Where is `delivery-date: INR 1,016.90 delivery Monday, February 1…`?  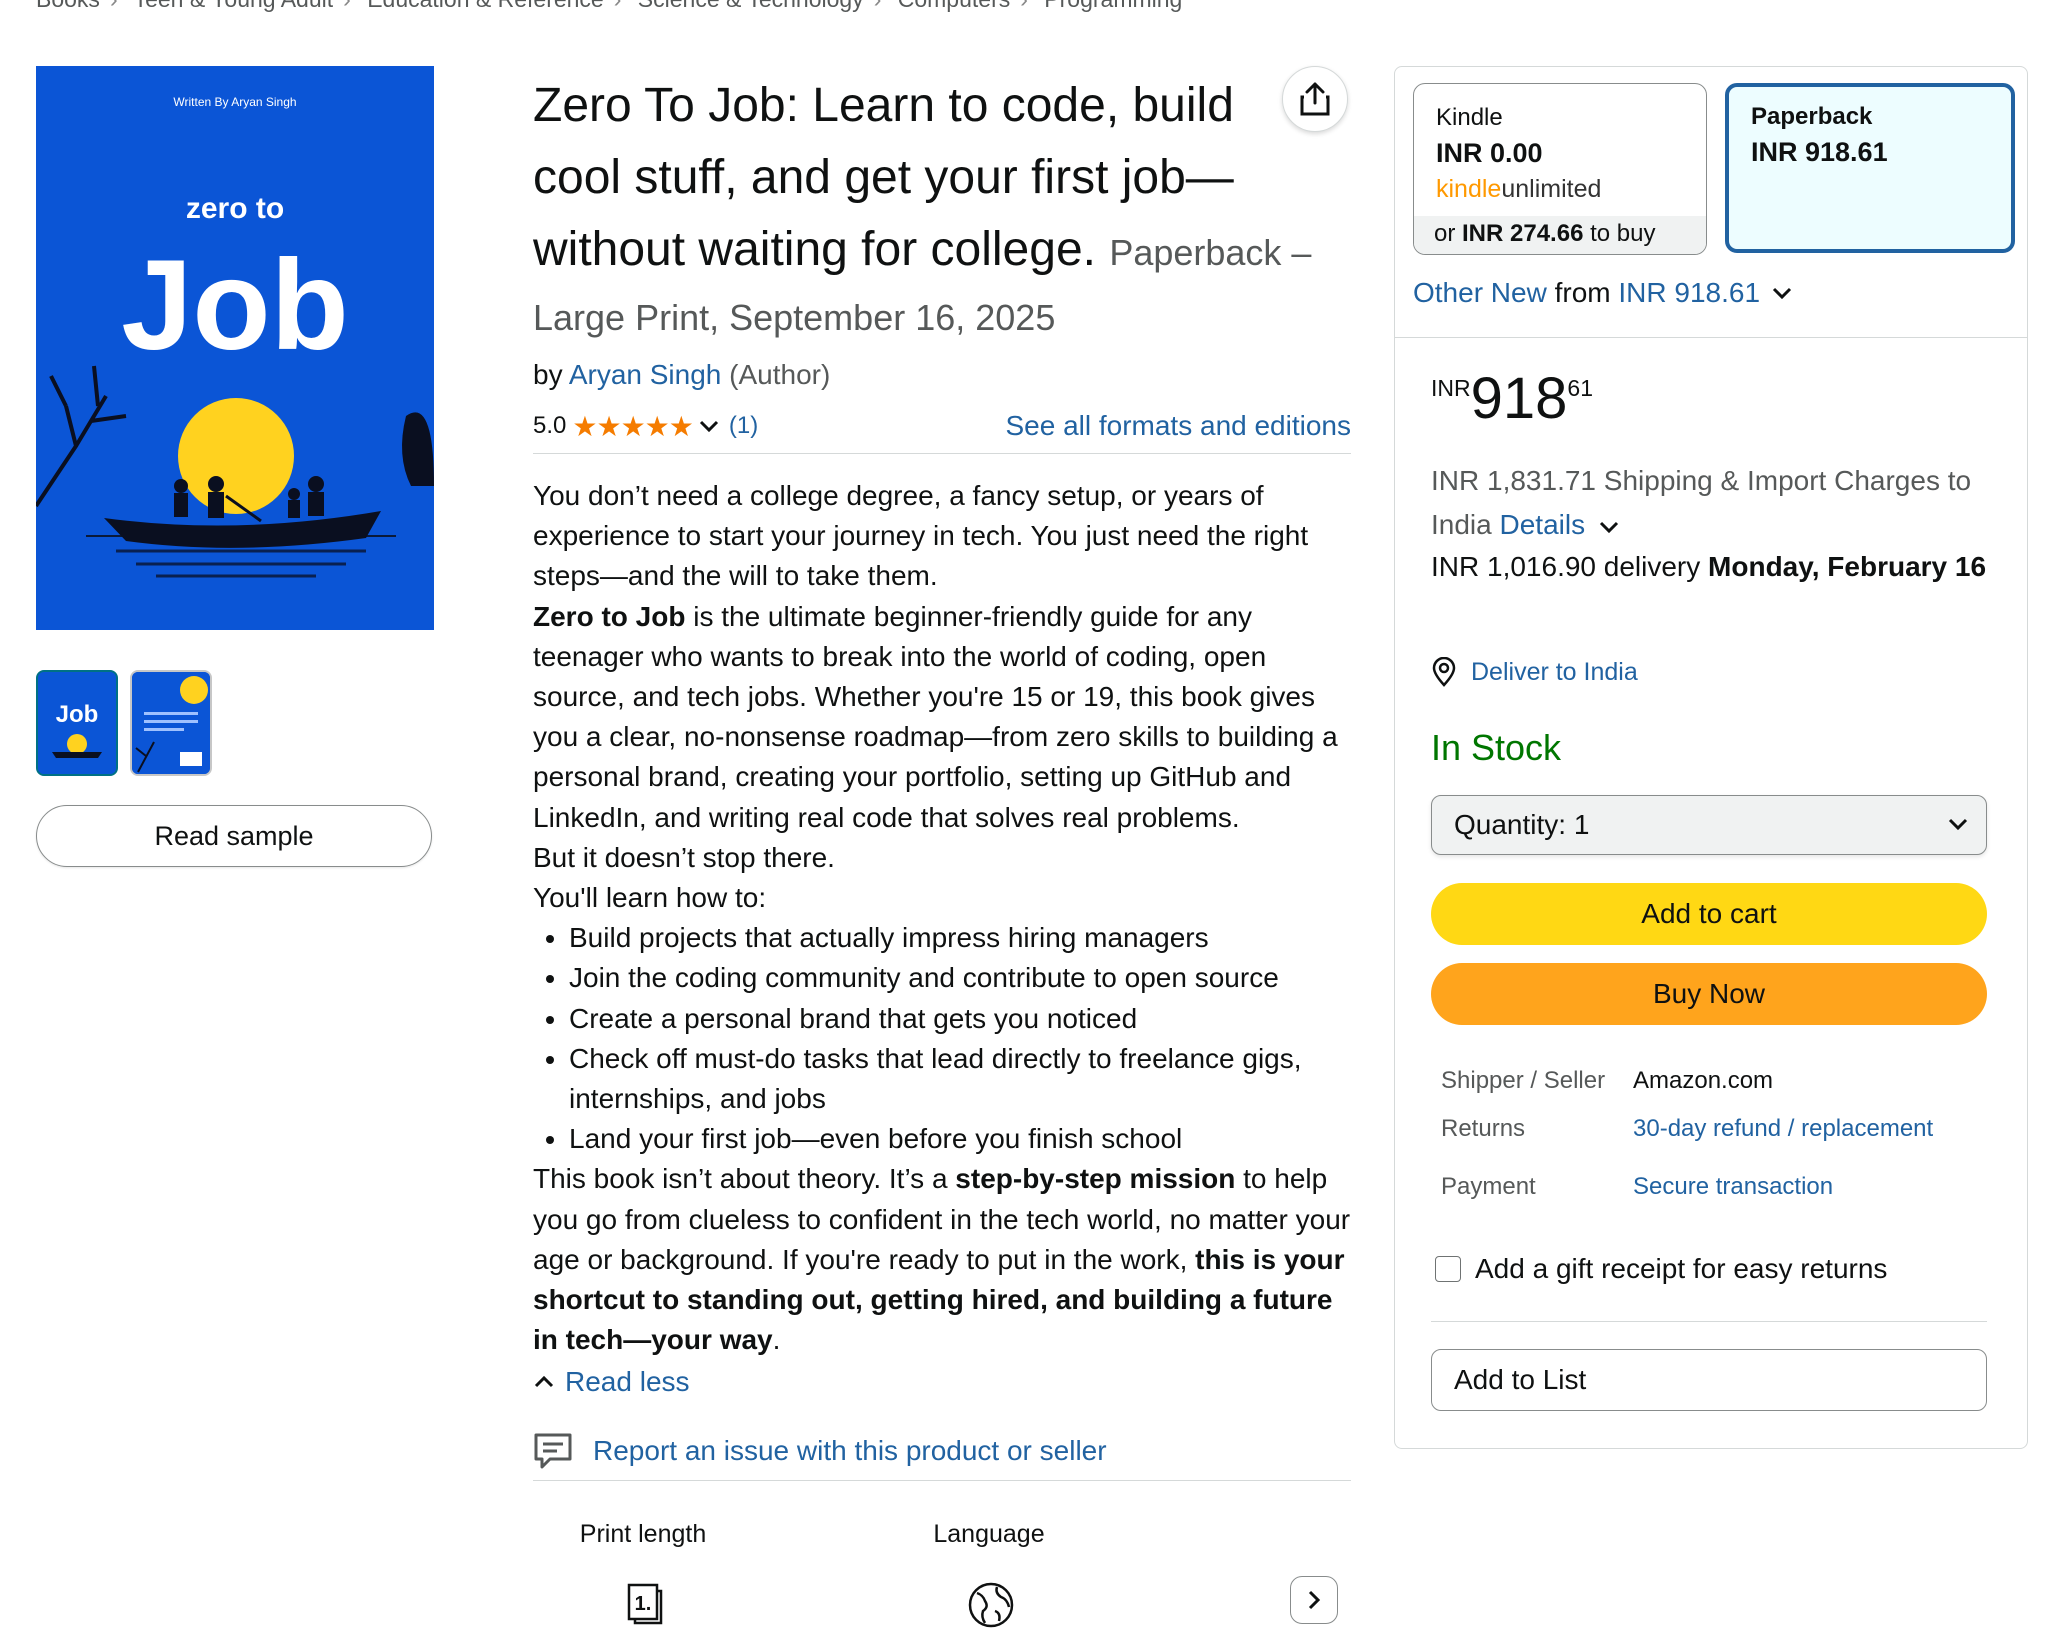 delivery-date: INR 1,016.90 delivery Monday, February 1… is located at coordinates (1709, 566).